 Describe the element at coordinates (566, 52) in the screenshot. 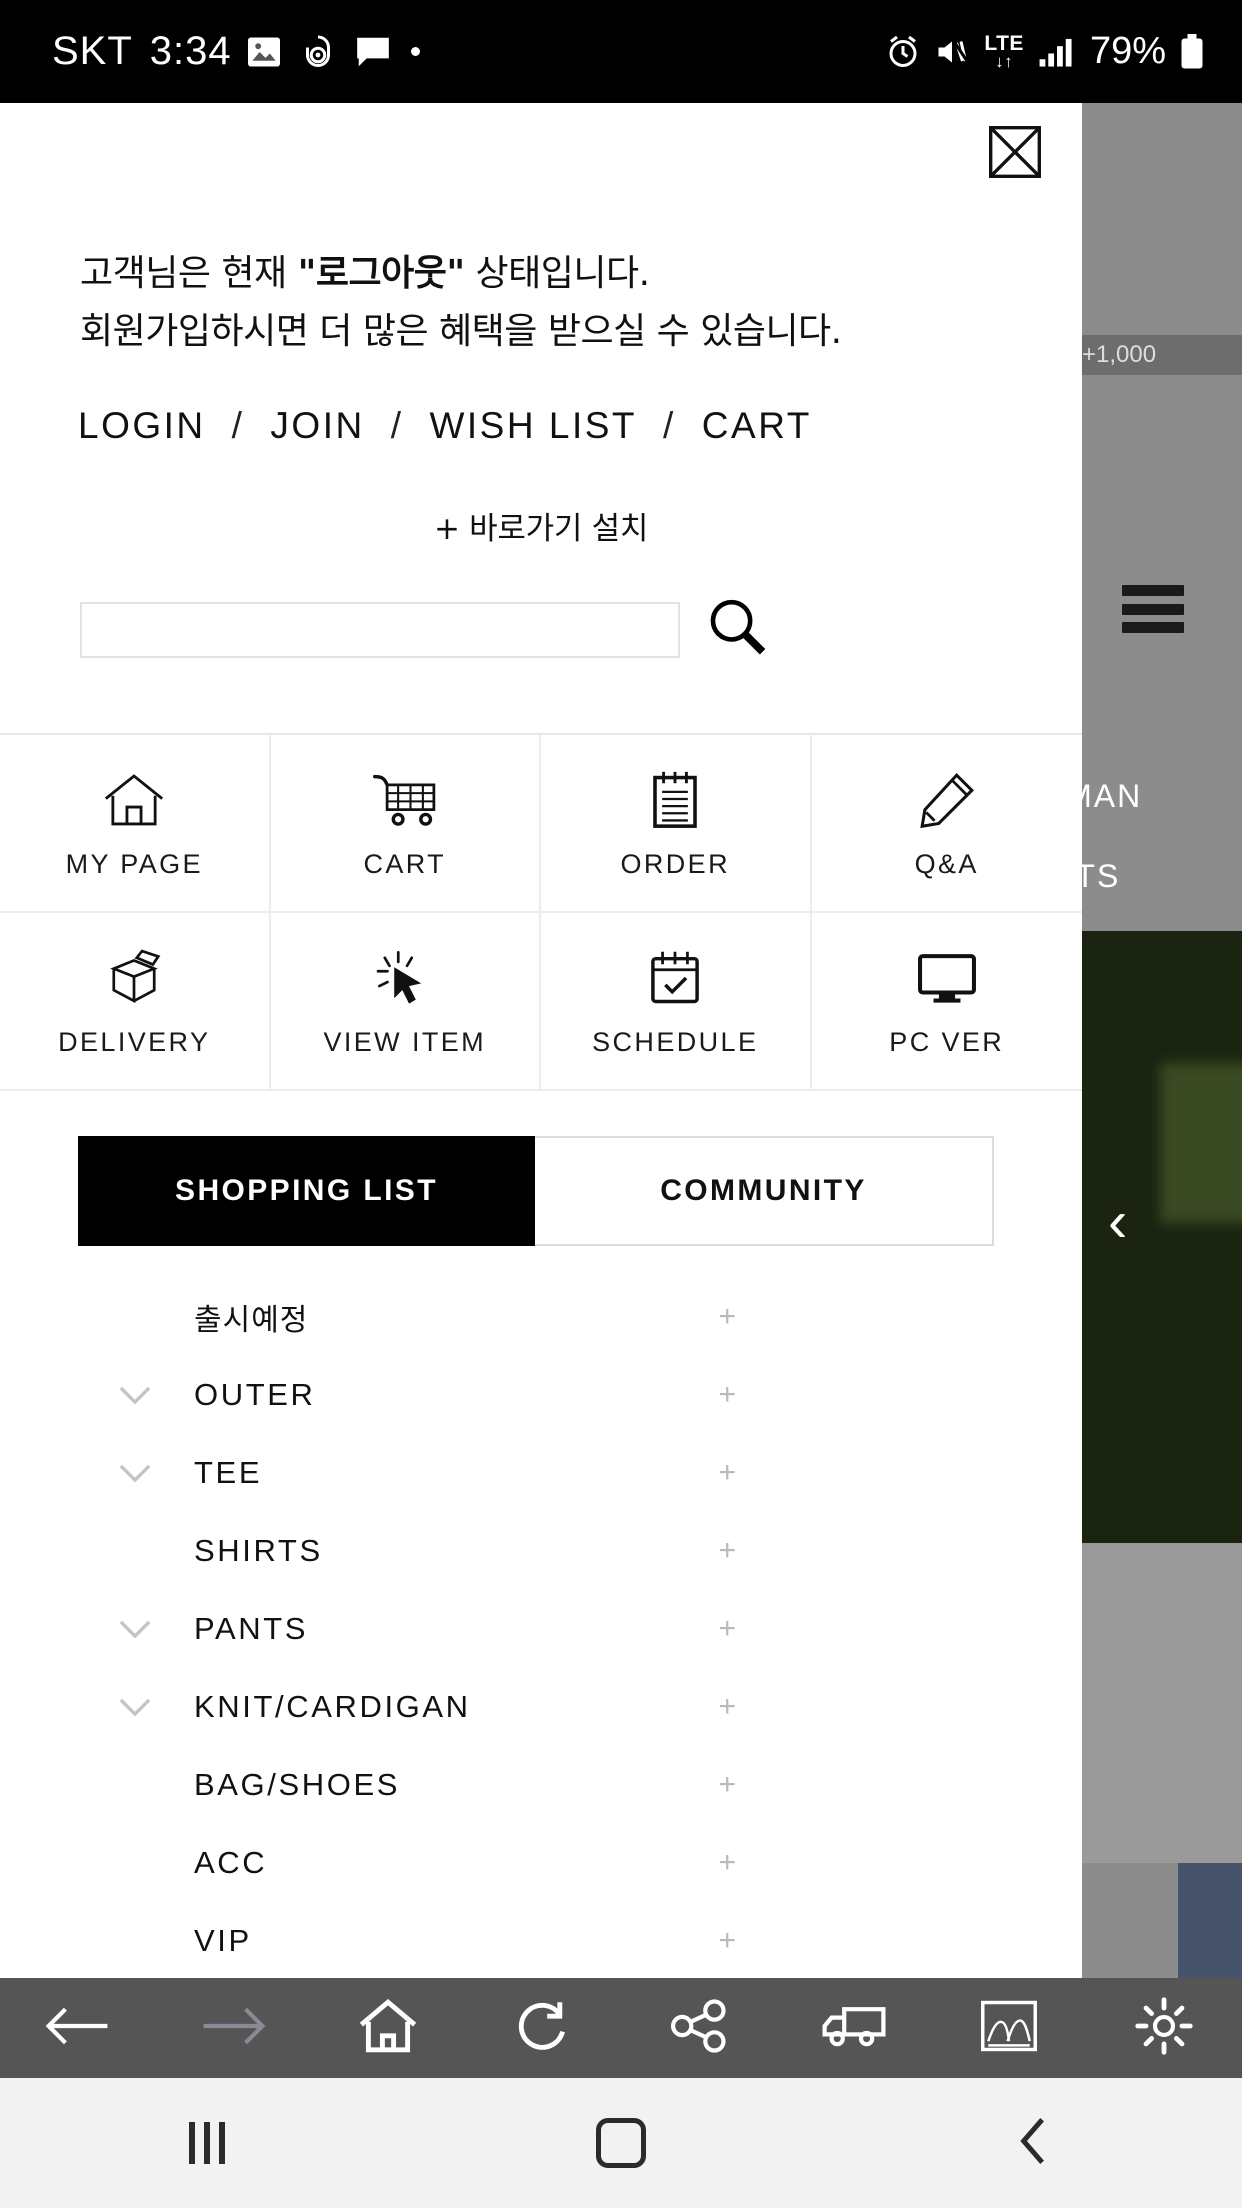

I see `status-notification-icons` at that location.